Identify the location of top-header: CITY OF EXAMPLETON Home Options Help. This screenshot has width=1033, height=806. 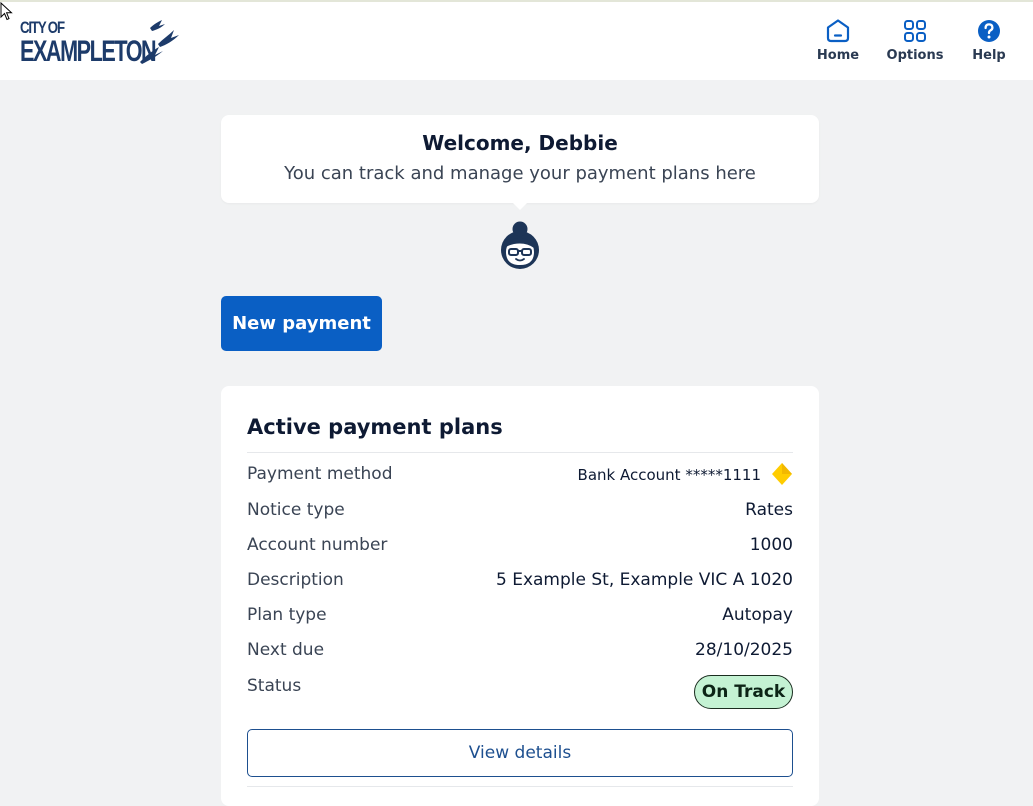
(516, 40).